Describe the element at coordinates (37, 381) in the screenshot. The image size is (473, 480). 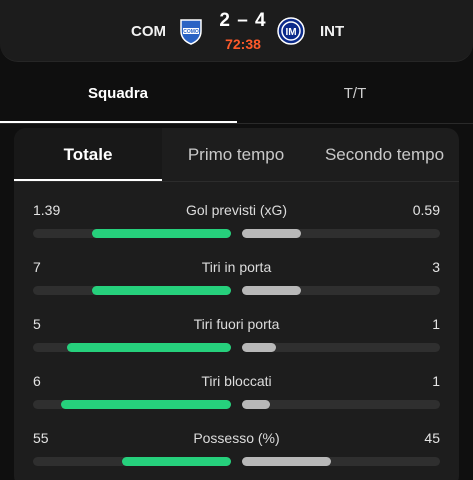
I see `stat-home-value: 6` at that location.